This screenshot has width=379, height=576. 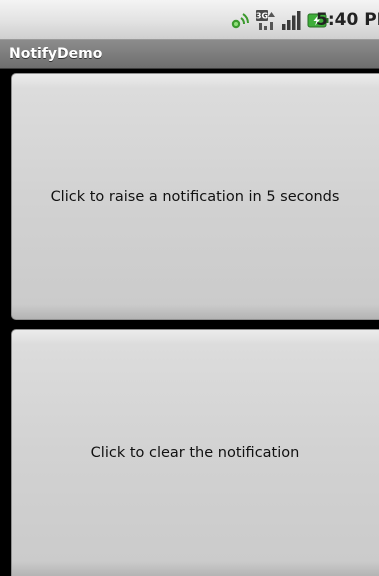 I want to click on status-bar: 3G 5:40 PM, so click(x=189, y=20).